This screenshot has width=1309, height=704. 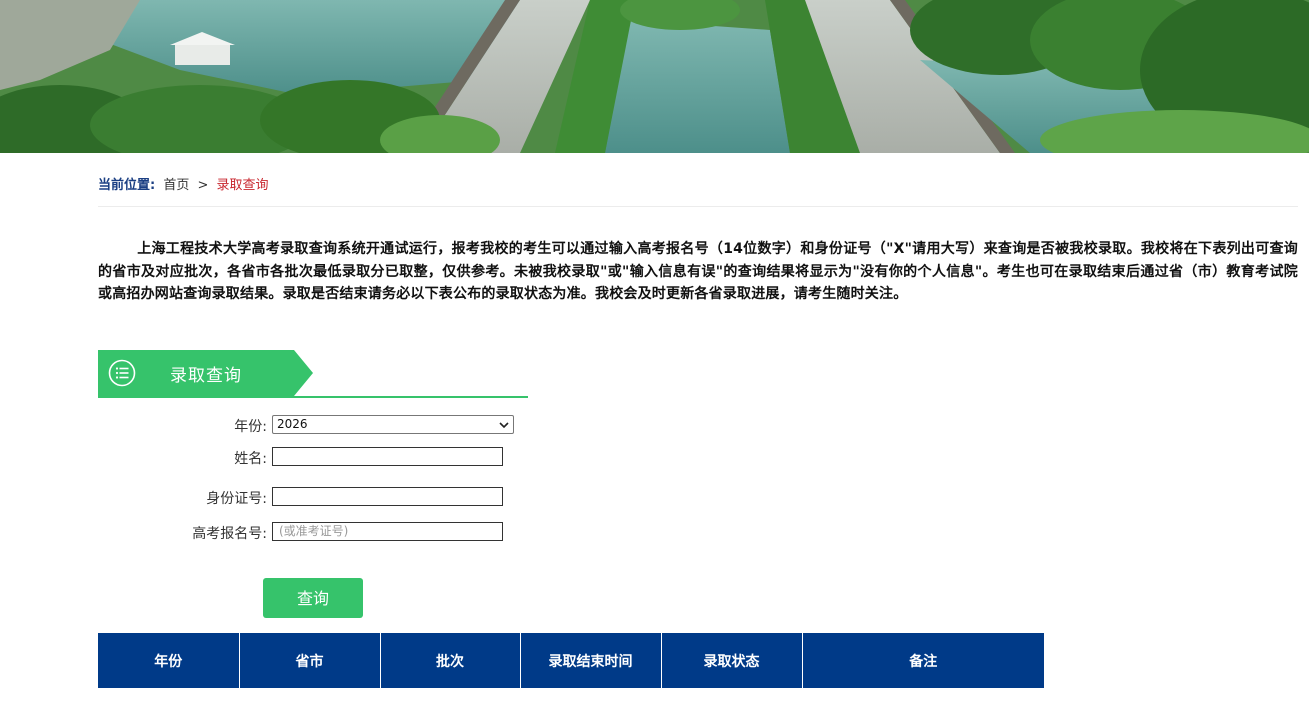 I want to click on section-underline, so click(x=313, y=397).